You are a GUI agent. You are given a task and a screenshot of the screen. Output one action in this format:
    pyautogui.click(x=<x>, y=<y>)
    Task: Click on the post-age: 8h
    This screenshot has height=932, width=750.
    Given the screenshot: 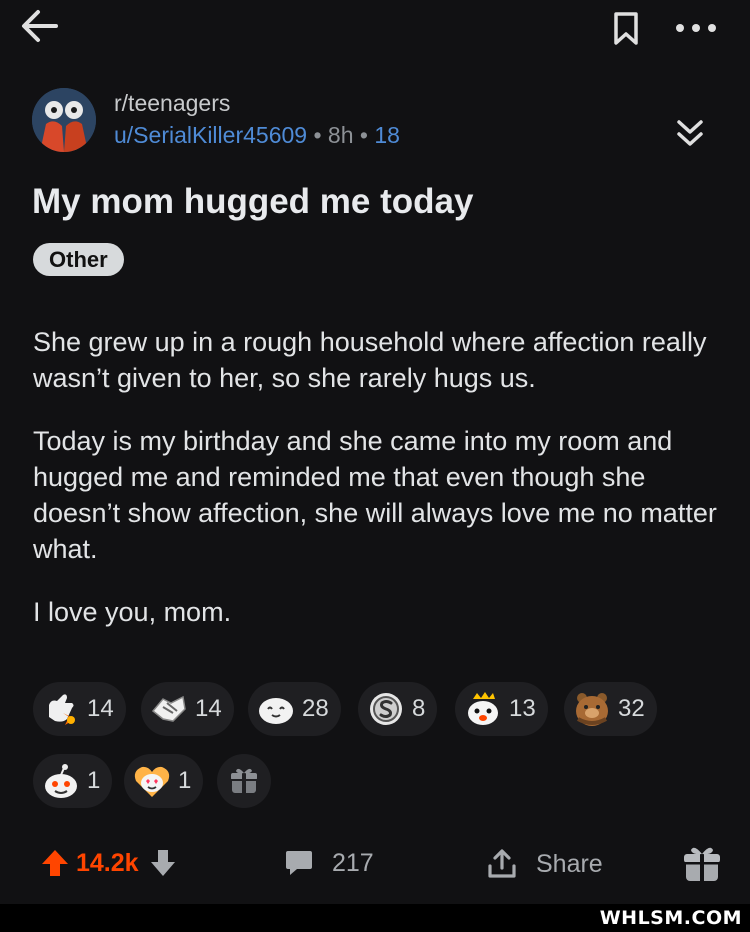 What is the action you would take?
    pyautogui.click(x=340, y=135)
    